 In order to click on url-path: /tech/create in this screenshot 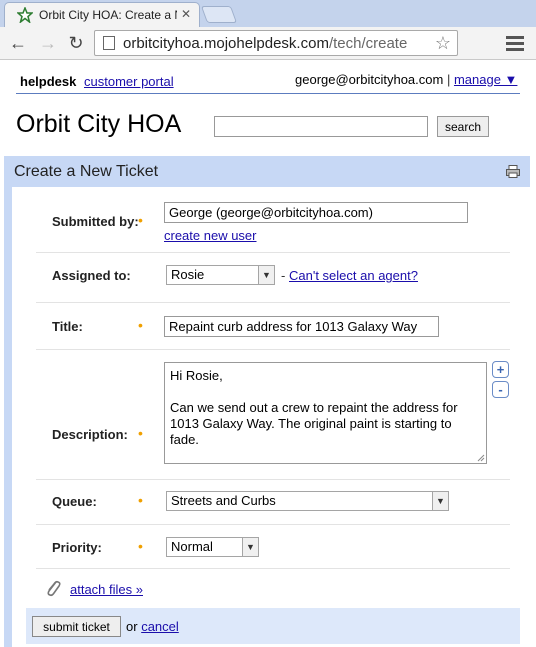, I will do `click(368, 43)`.